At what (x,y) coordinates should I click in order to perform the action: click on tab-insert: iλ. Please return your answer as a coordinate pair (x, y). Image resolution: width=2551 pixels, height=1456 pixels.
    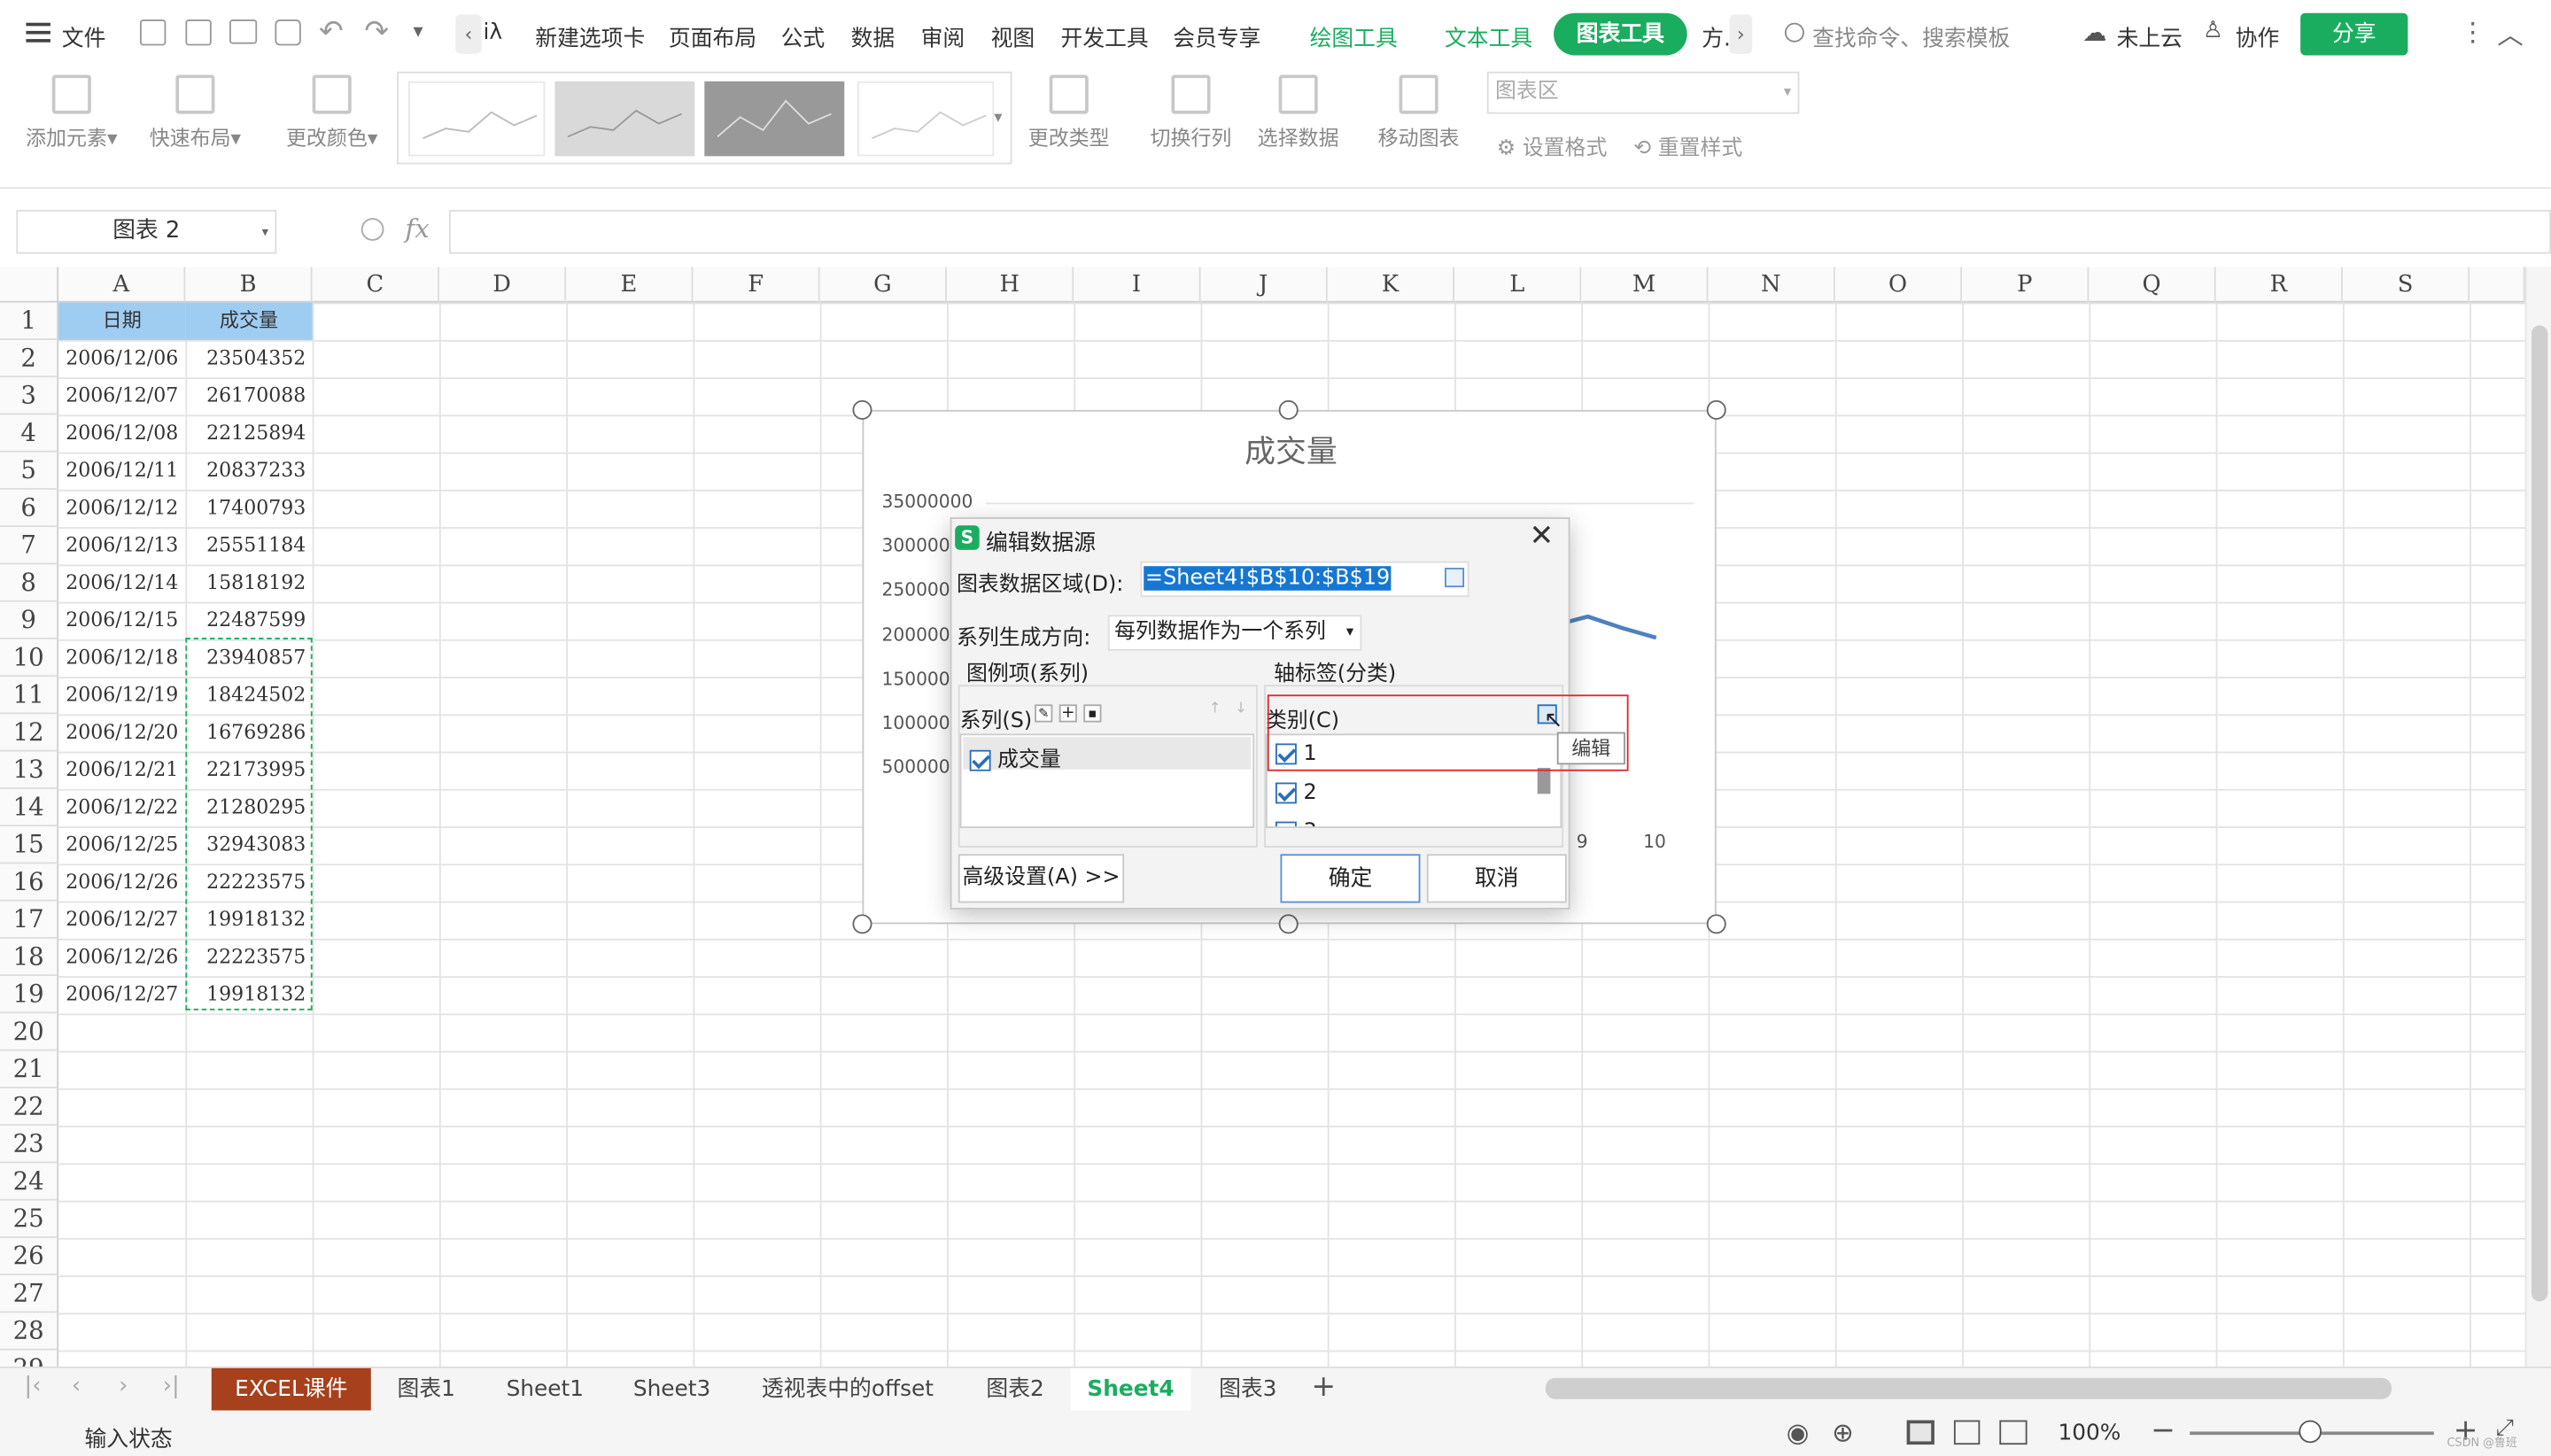
    Looking at the image, I should click on (494, 32).